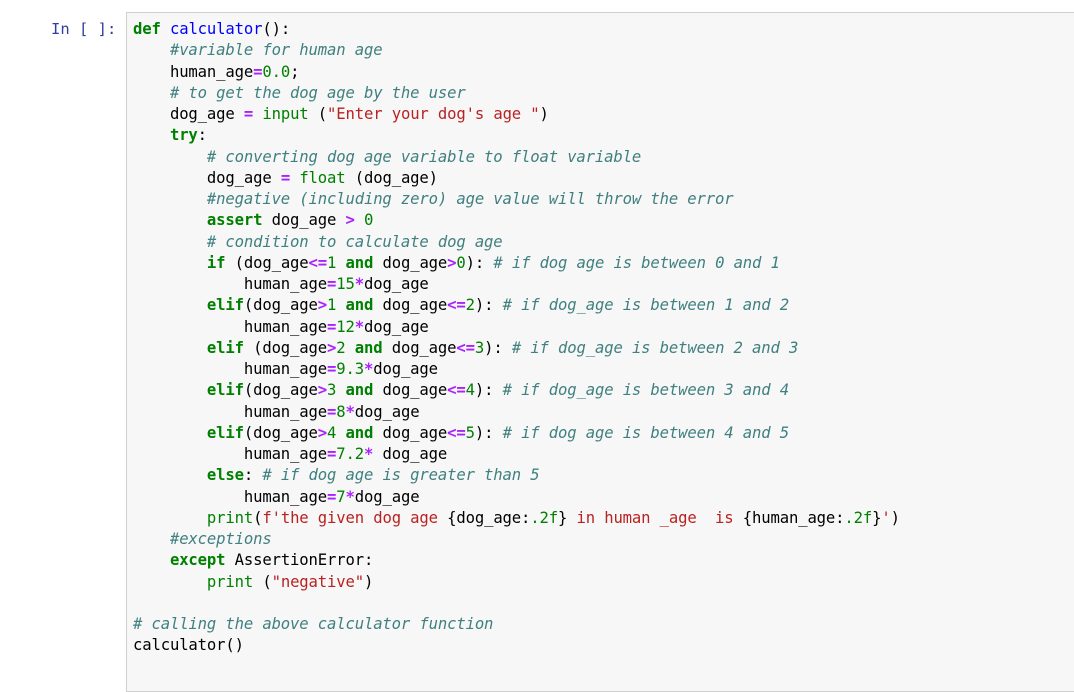 The width and height of the screenshot is (1074, 692). What do you see at coordinates (332, 262) in the screenshot?
I see `number-token: 1` at bounding box center [332, 262].